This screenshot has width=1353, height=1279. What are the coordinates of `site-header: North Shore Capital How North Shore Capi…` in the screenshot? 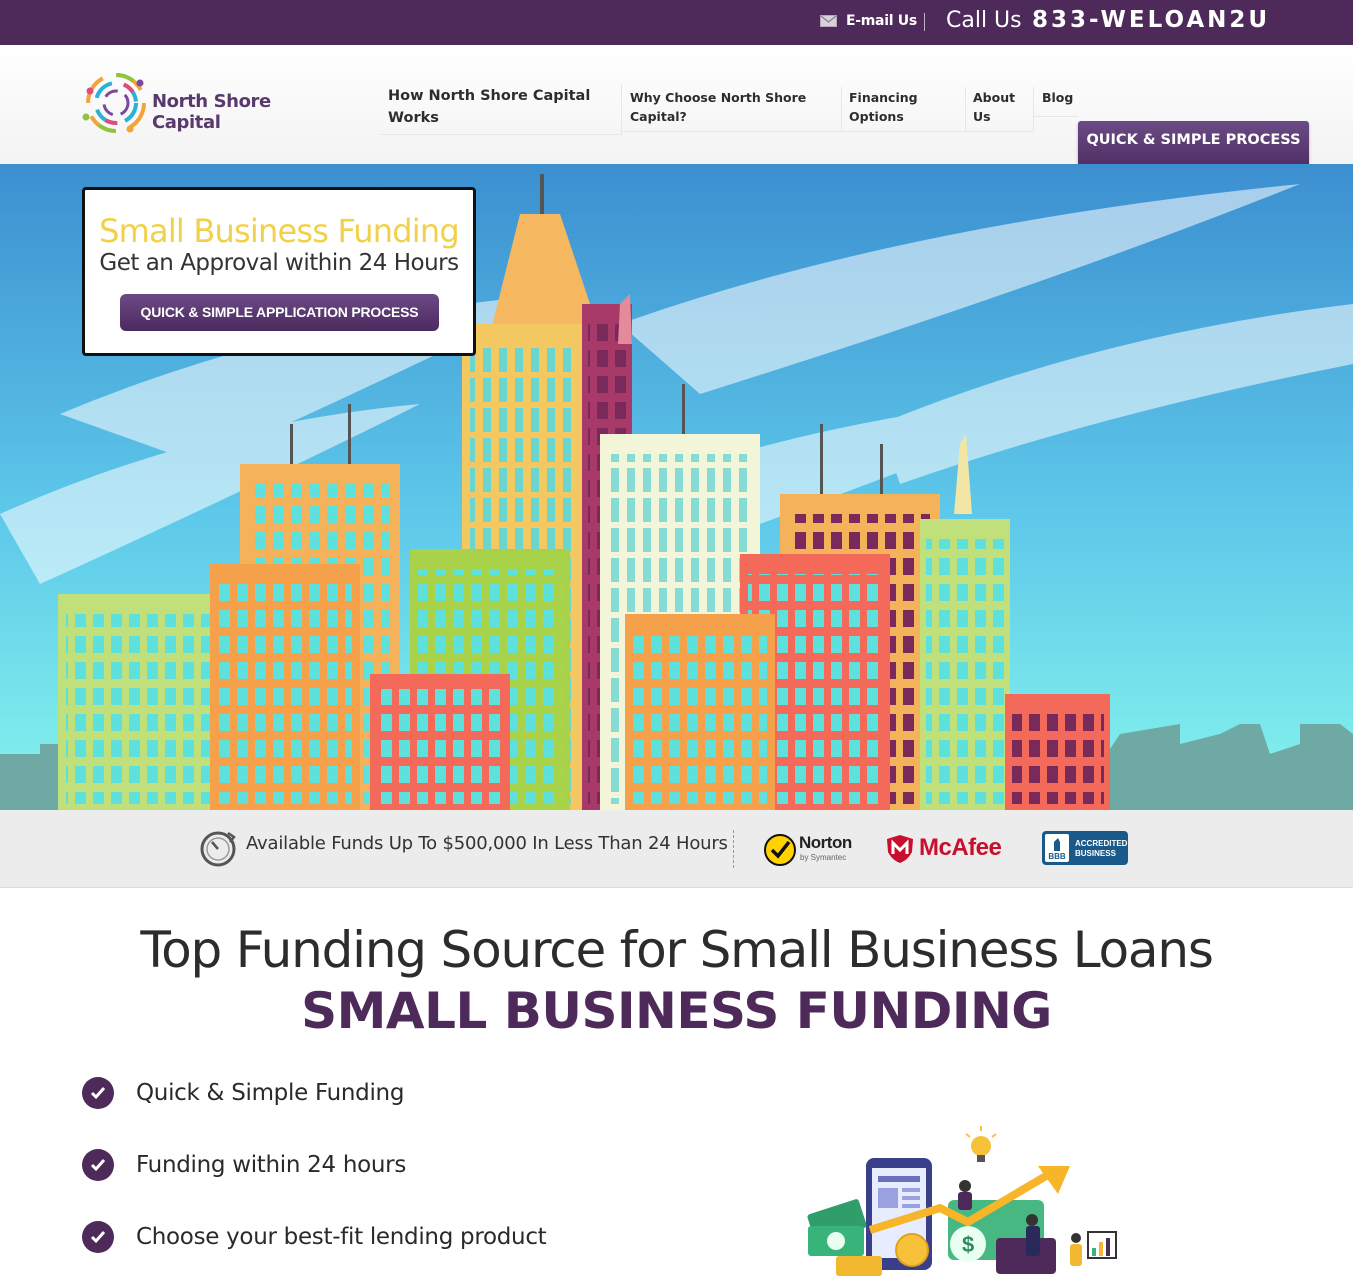 It's located at (676, 109).